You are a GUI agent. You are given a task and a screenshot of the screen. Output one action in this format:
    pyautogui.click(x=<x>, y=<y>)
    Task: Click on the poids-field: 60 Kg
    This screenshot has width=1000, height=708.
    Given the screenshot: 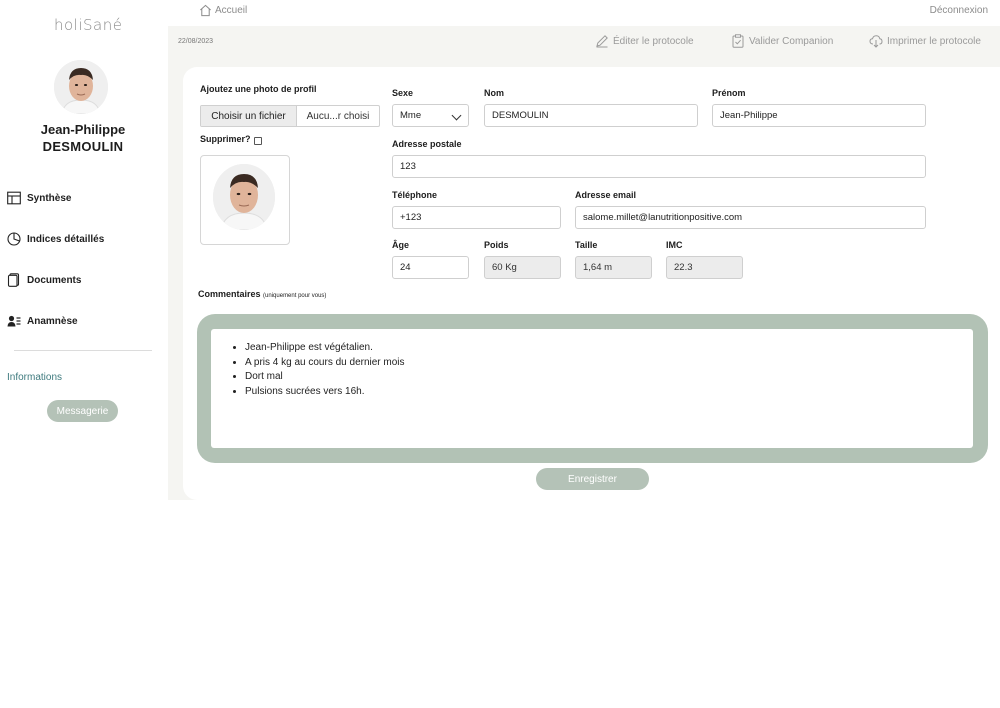 What is the action you would take?
    pyautogui.click(x=522, y=267)
    